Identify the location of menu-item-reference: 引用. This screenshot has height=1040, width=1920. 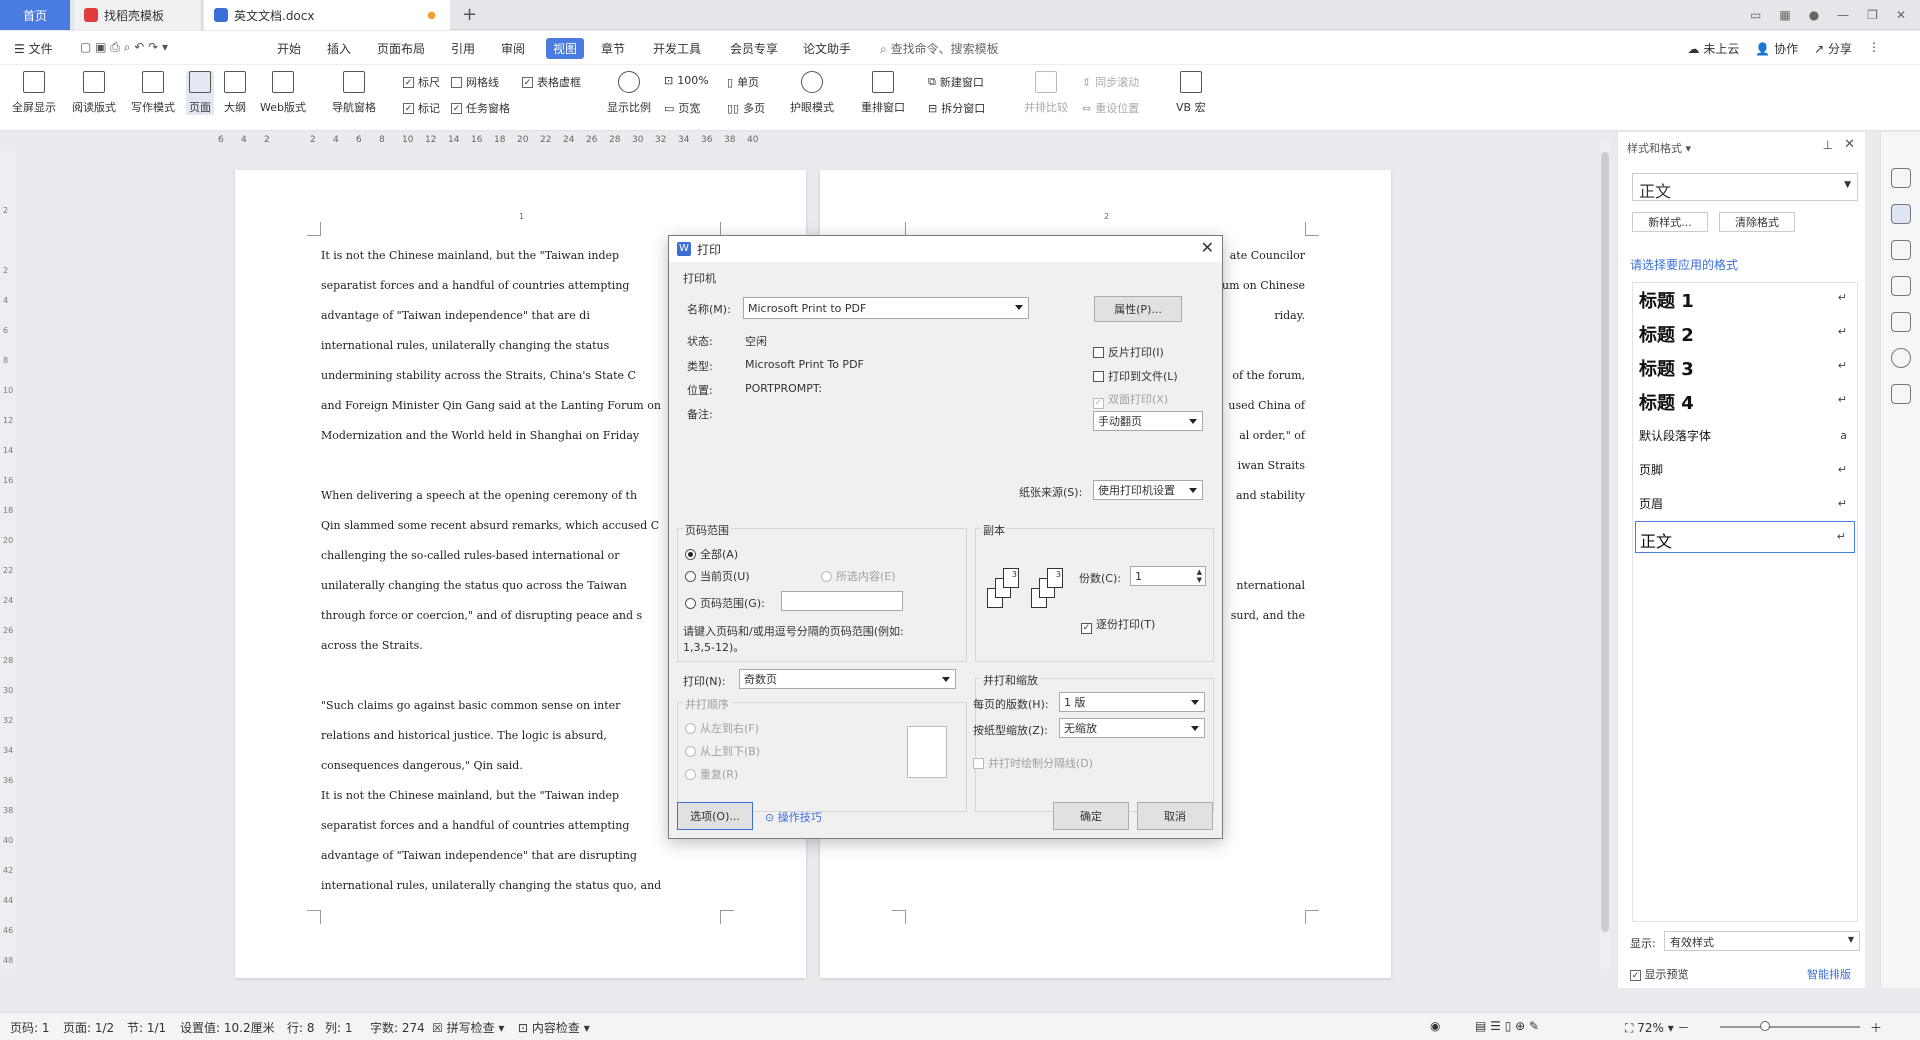
(463, 48).